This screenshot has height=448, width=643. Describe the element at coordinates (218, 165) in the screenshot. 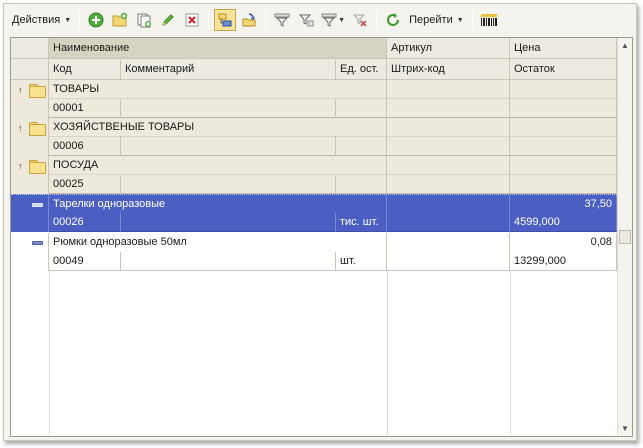

I see `row-name: ПОСУДА` at that location.